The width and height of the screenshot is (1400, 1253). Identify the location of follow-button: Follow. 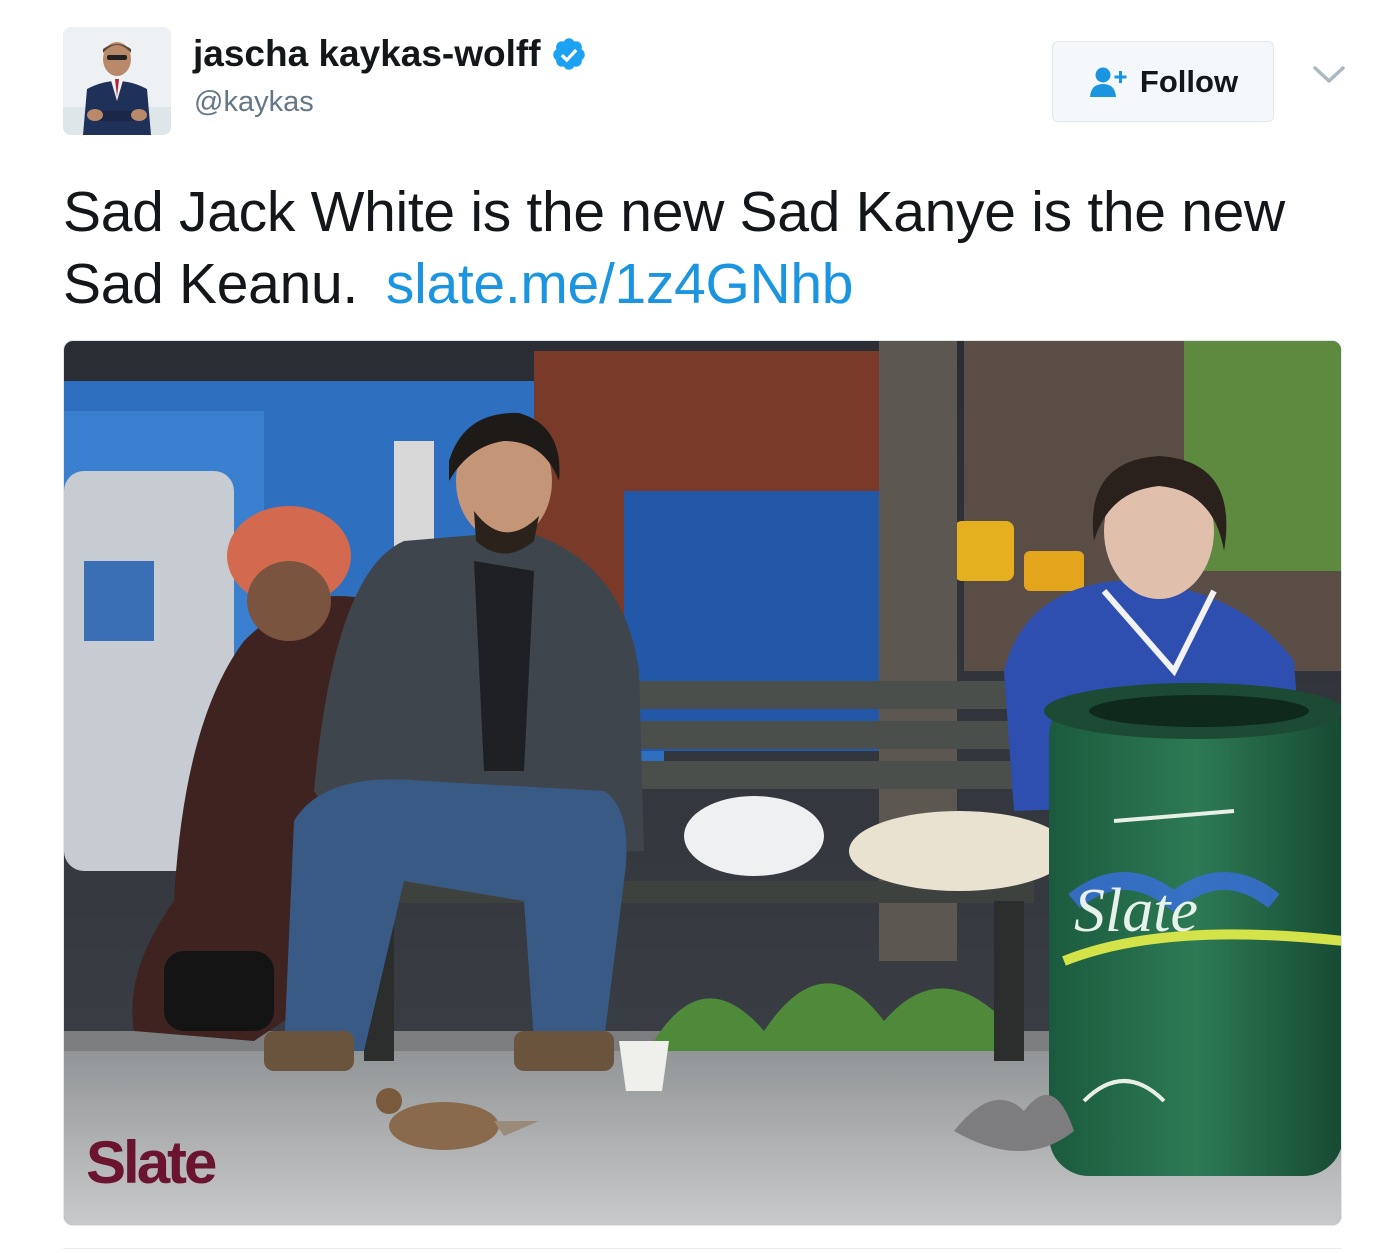
(1163, 81).